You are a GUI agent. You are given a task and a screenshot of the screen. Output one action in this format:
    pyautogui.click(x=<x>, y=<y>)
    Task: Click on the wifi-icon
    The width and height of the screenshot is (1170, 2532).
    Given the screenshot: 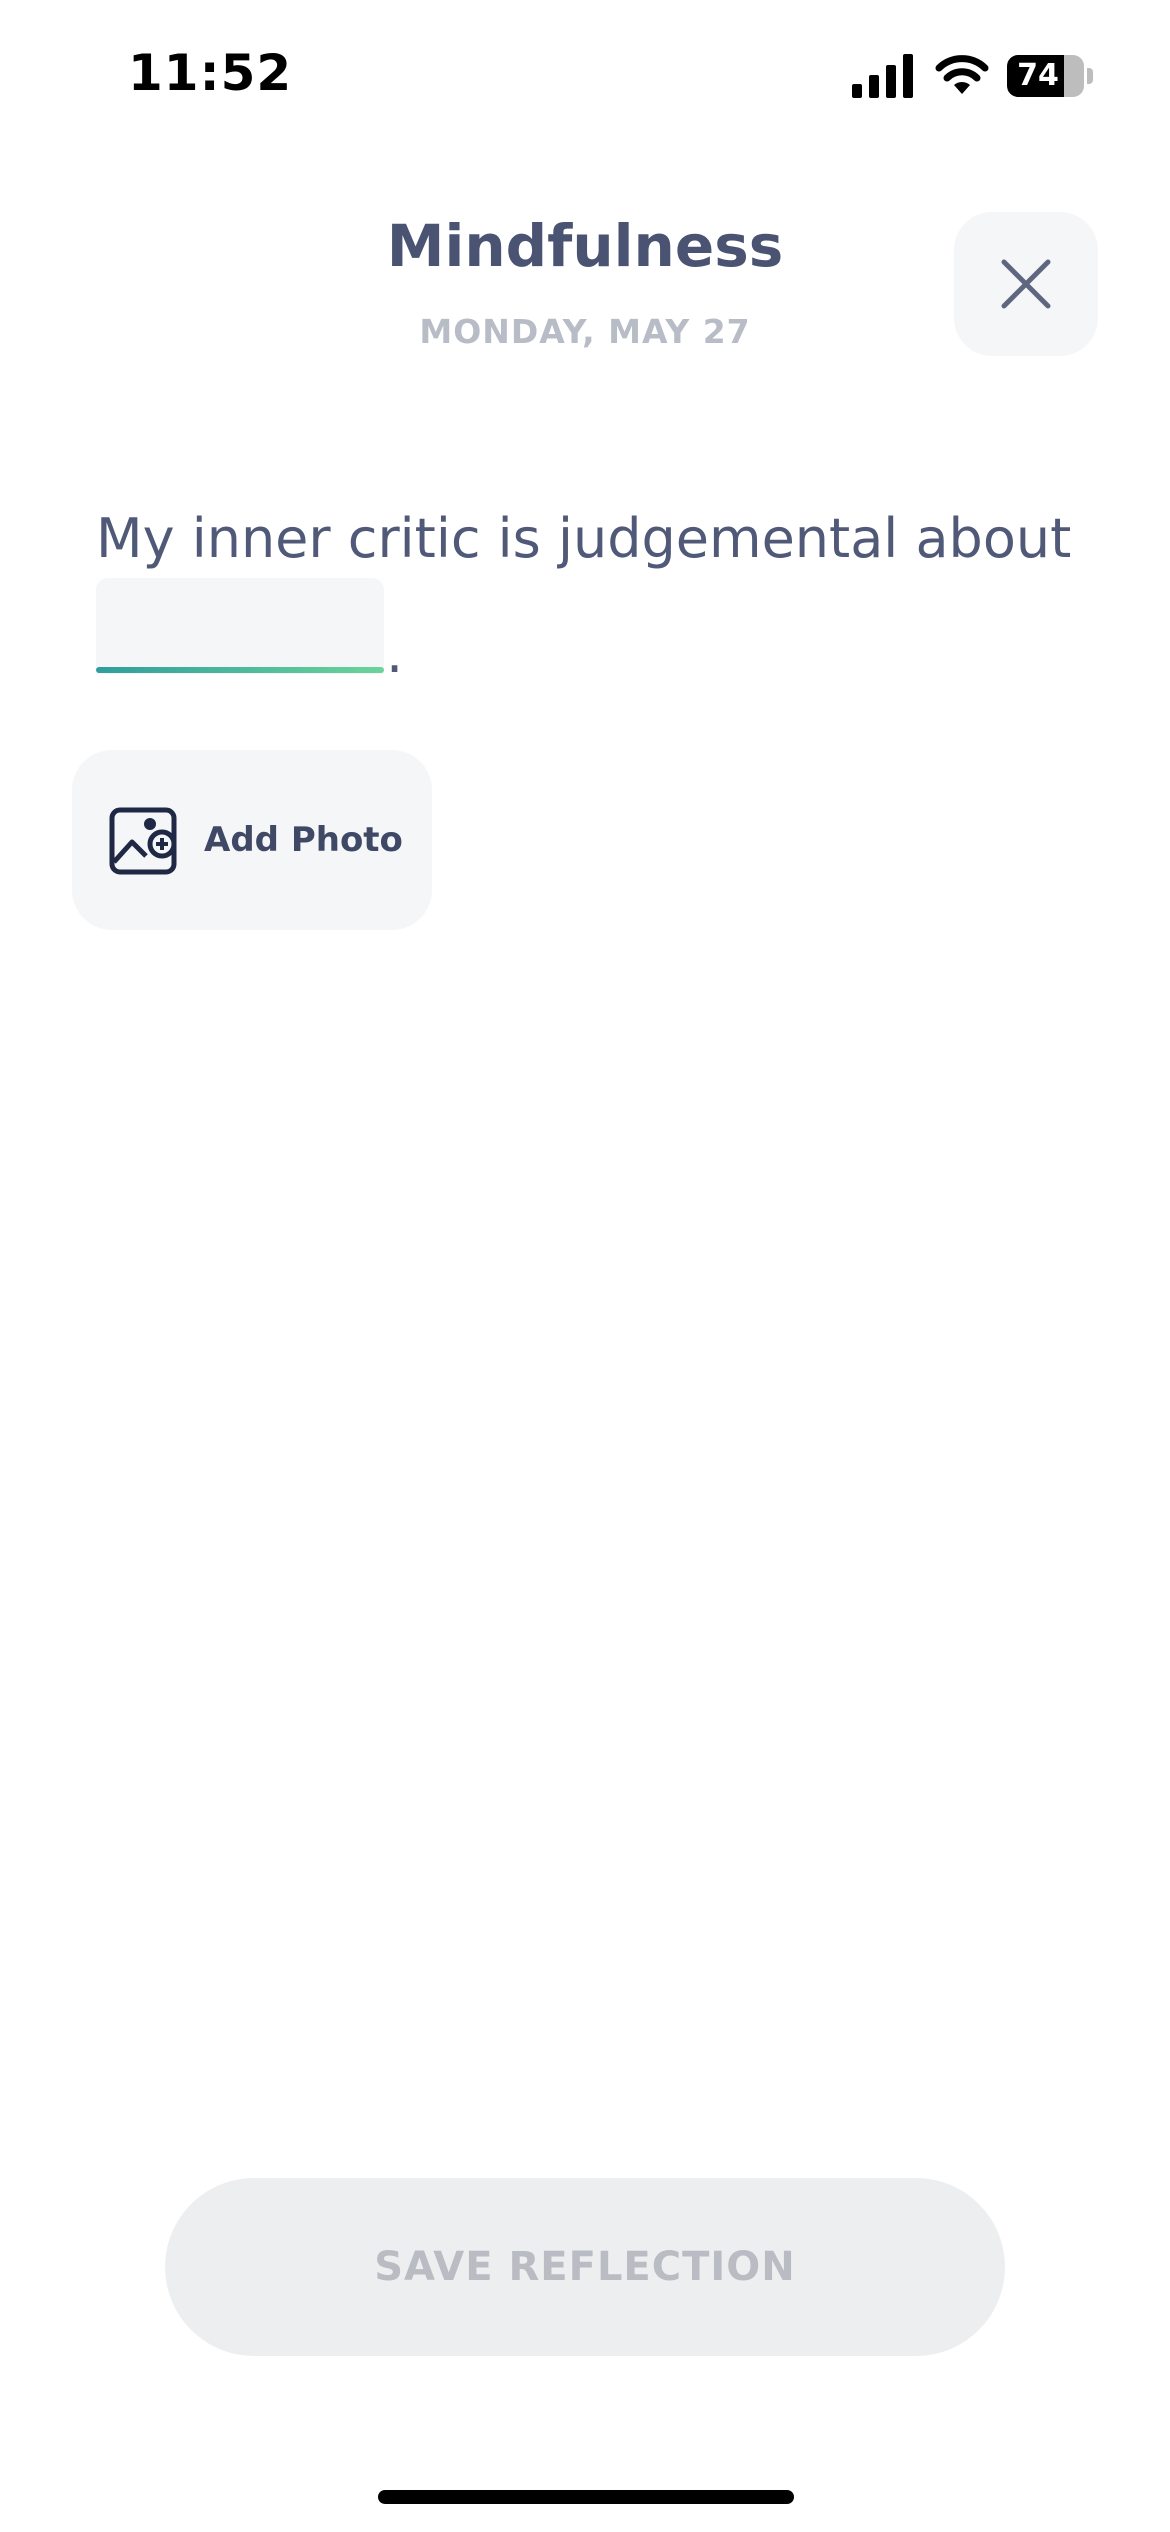 What is the action you would take?
    pyautogui.click(x=962, y=74)
    